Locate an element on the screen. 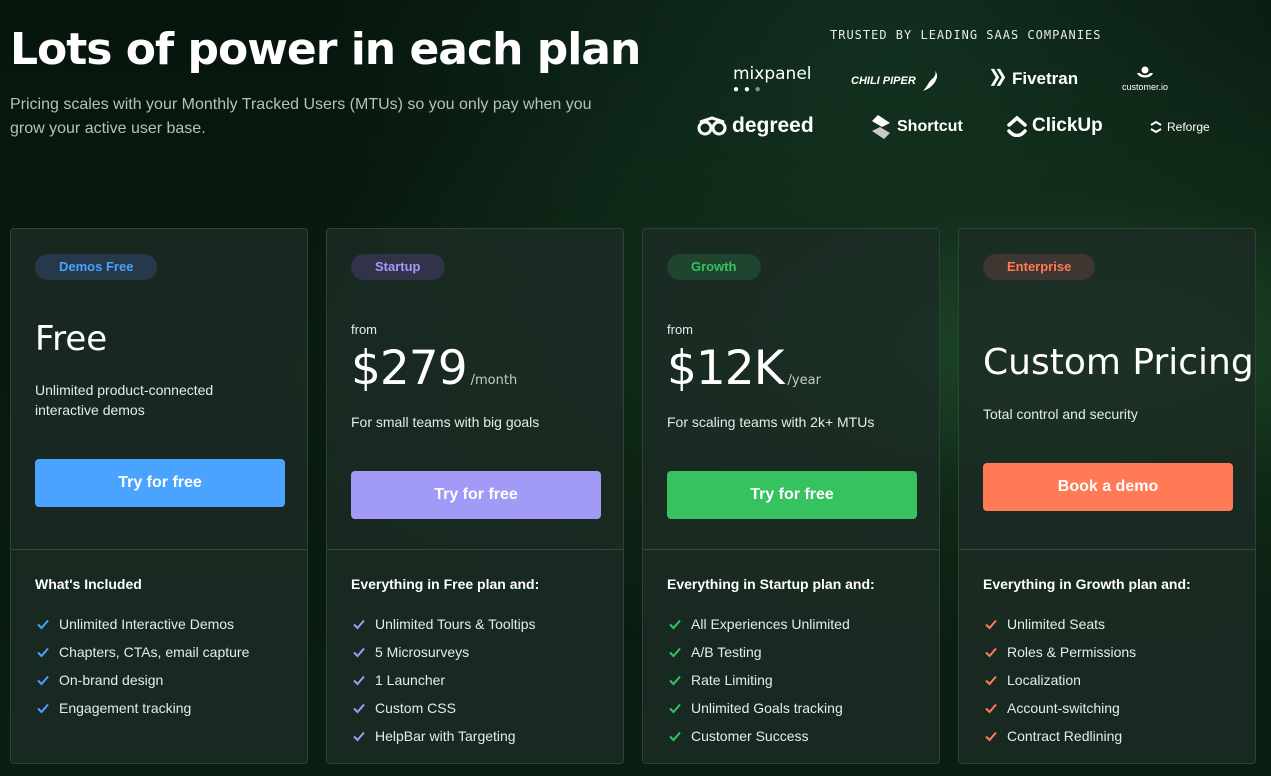  feature-item: 1 Launcher is located at coordinates (443, 680).